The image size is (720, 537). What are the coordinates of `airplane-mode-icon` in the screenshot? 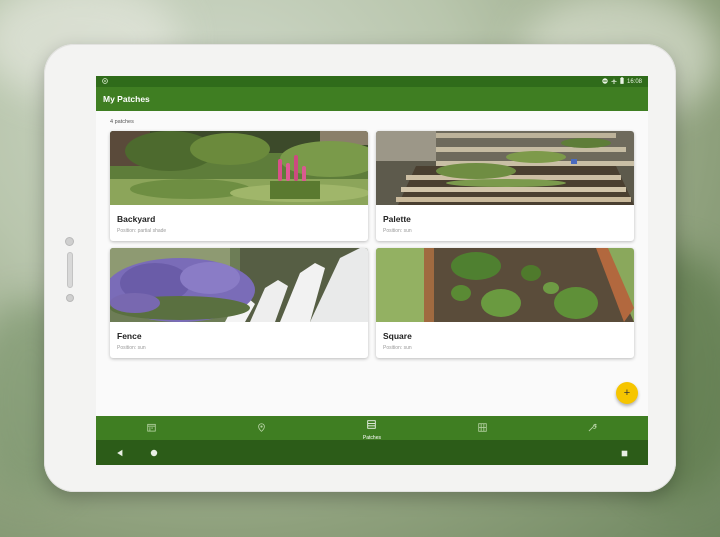 It's located at (614, 81).